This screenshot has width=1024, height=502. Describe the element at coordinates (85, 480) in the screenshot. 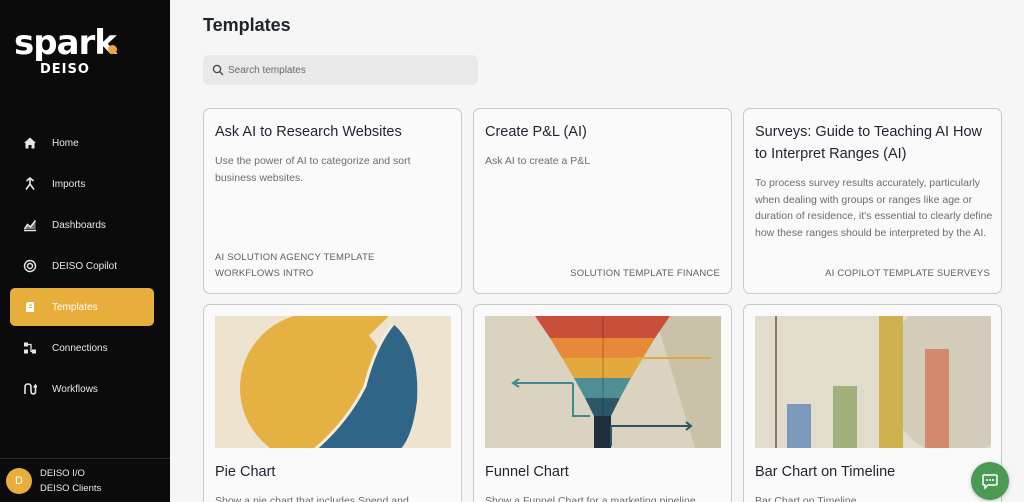

I see `user-account: D DEISO I/O DEISO Clients` at that location.